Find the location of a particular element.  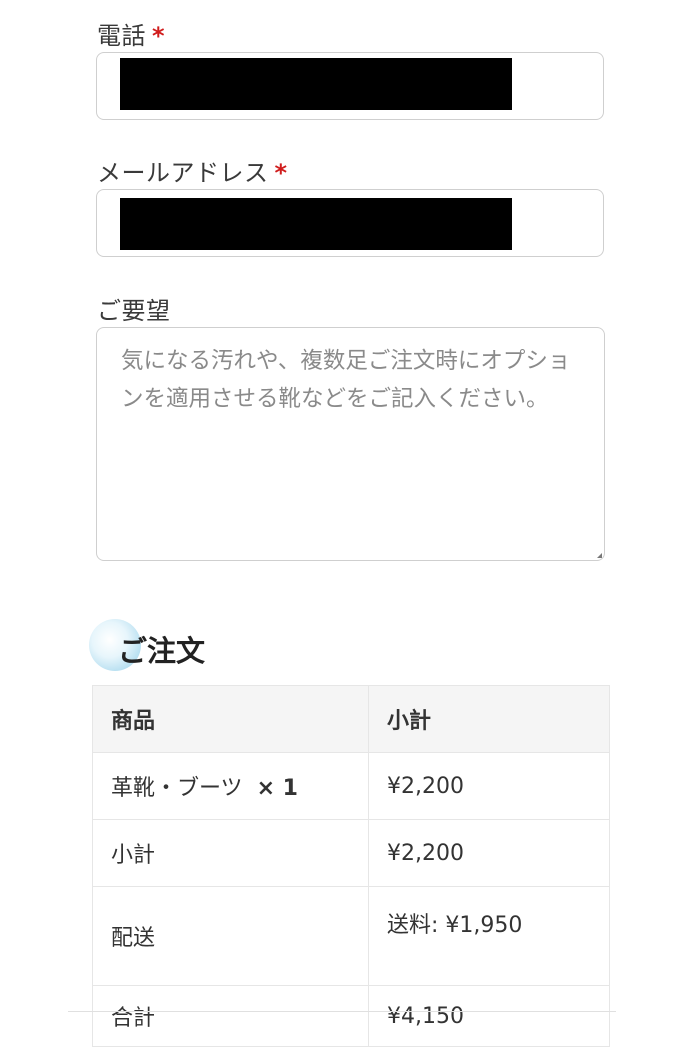

item-cell: 革靴・ブーツ × 1 is located at coordinates (230, 786).